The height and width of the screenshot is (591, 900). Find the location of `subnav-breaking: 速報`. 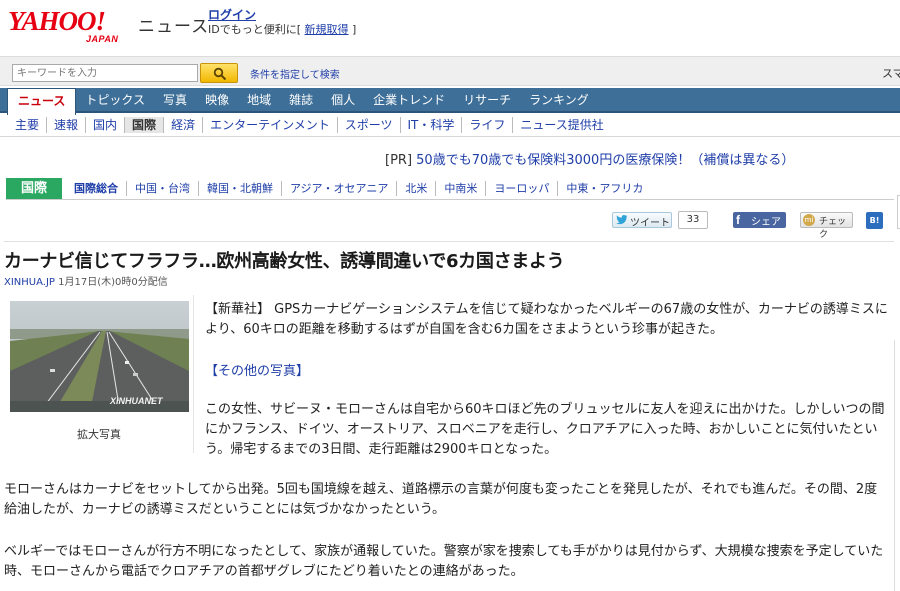

subnav-breaking: 速報 is located at coordinates (65, 125).